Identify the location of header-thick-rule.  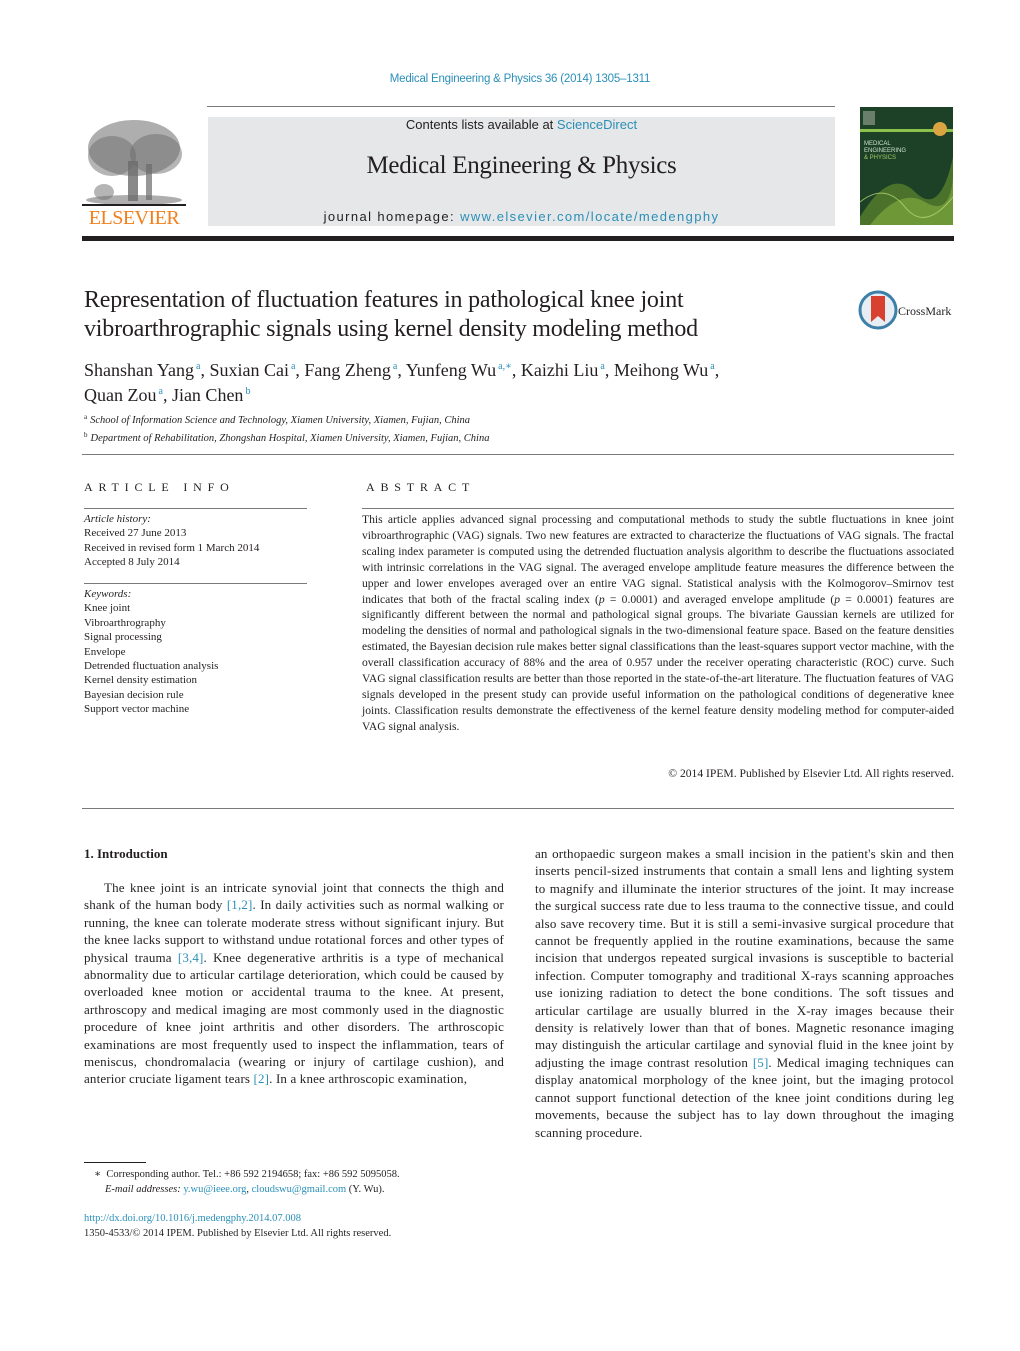
(518, 238).